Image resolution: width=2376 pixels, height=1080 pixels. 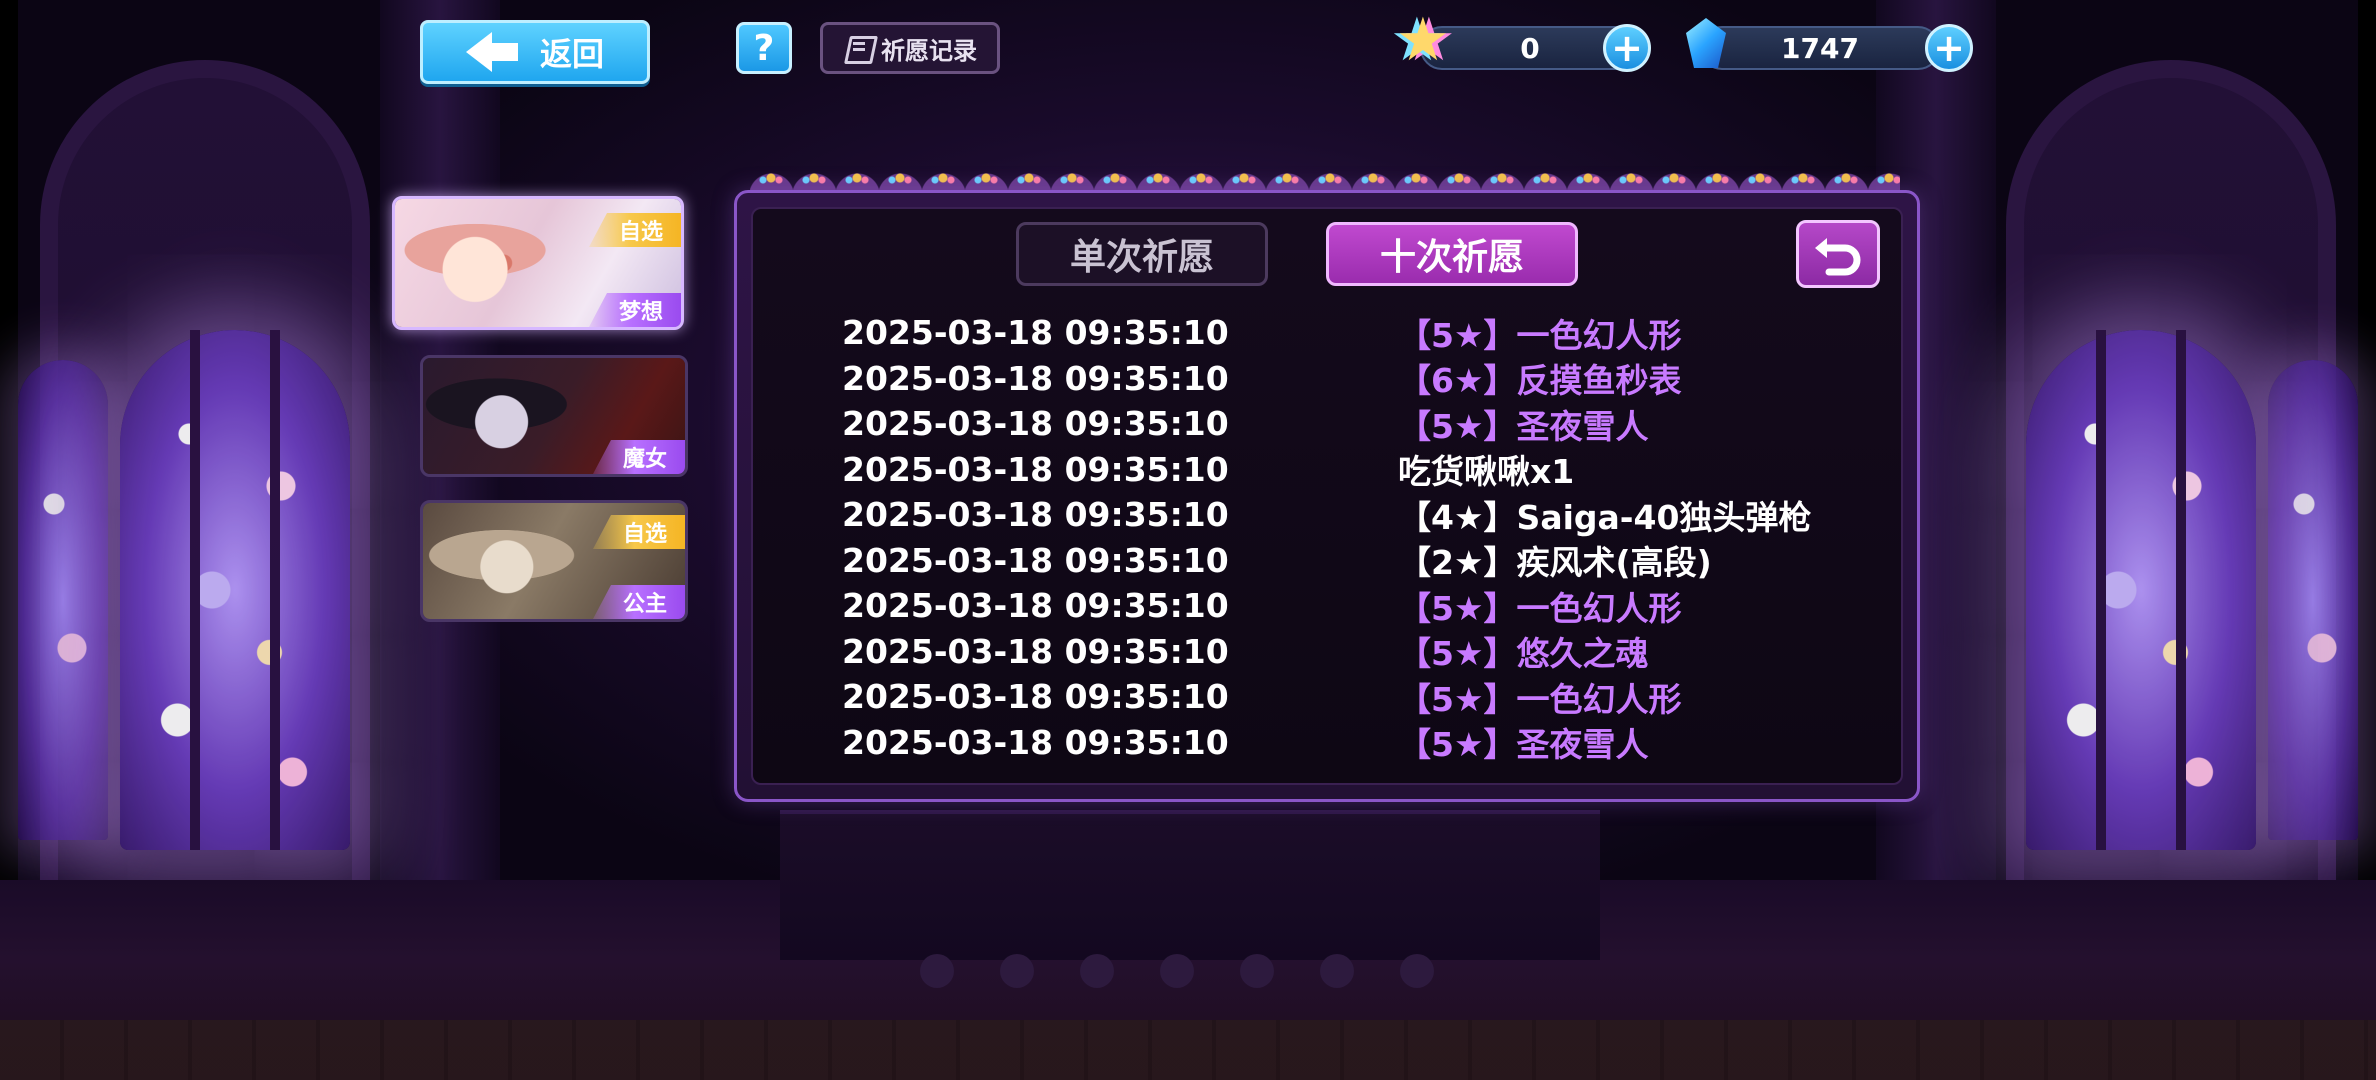 I want to click on record-row: 2025-03-18 09:35:10 【5★】悠久之魂, so click(x=1342, y=652).